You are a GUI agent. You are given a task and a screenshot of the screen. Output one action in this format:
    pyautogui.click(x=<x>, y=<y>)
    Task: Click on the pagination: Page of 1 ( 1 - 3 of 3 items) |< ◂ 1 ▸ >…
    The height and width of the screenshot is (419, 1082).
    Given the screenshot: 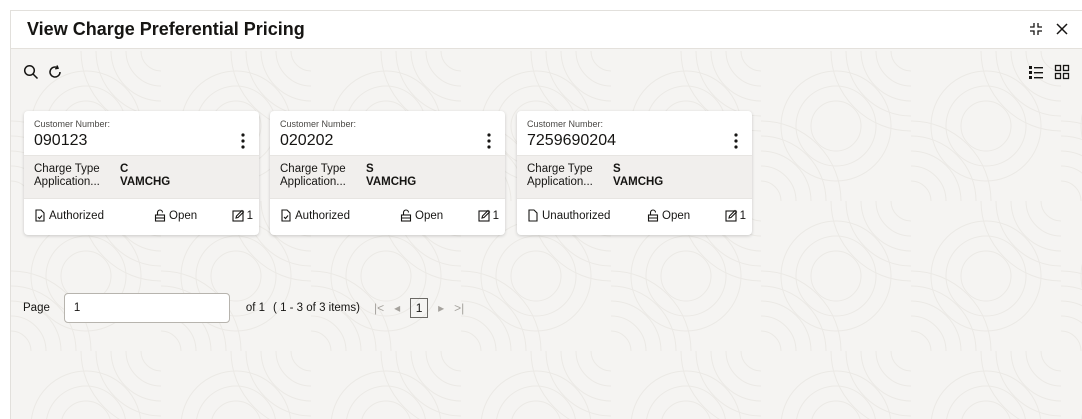 What is the action you would take?
    pyautogui.click(x=243, y=308)
    